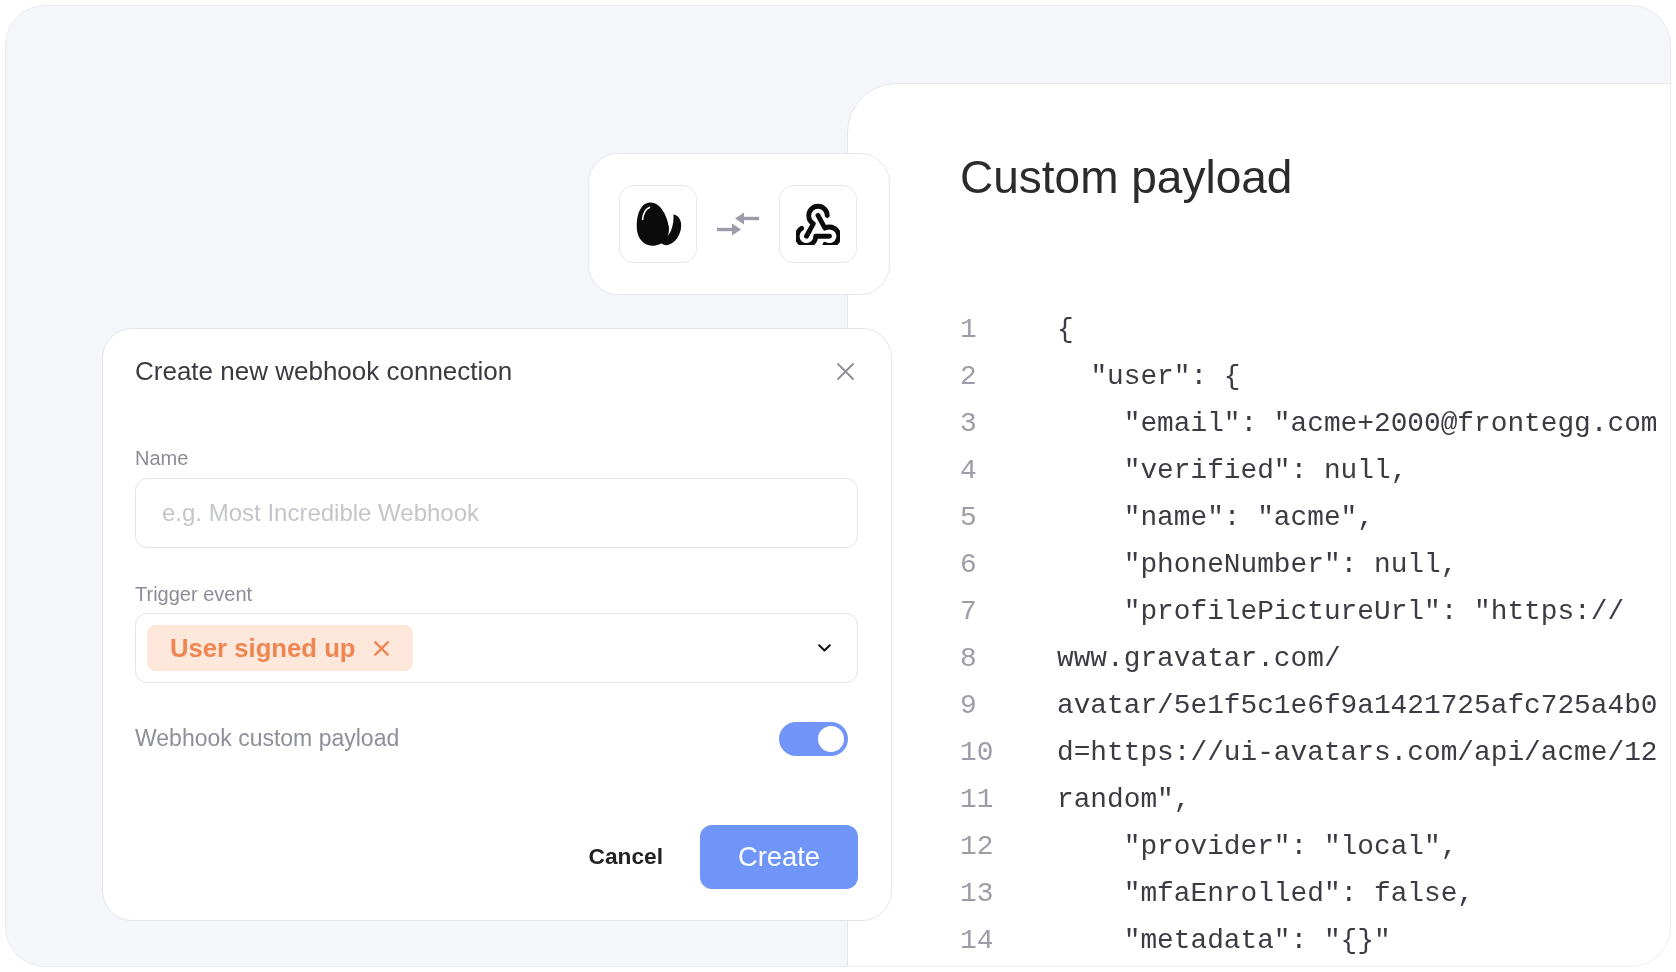  I want to click on trigger-select: User signed up, so click(496, 648).